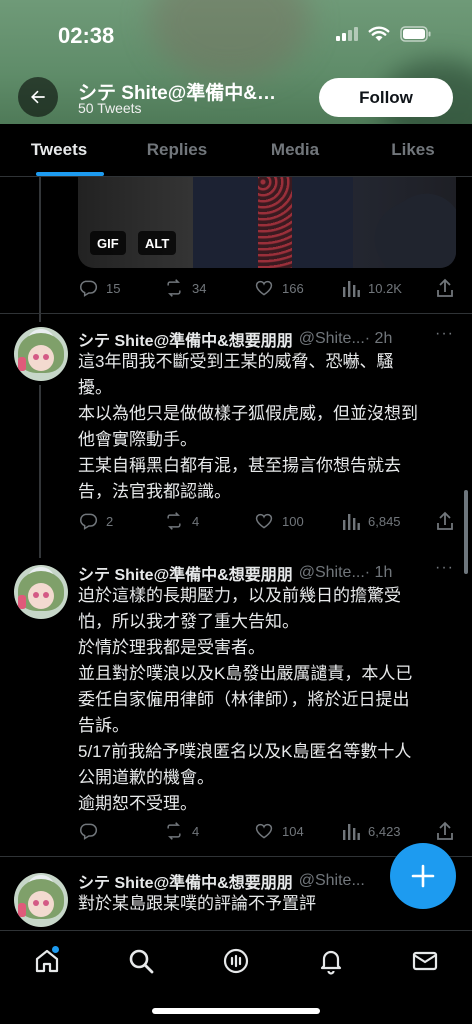 The height and width of the screenshot is (1024, 472). Describe the element at coordinates (379, 573) in the screenshot. I see `tweet-time: · 1h` at that location.